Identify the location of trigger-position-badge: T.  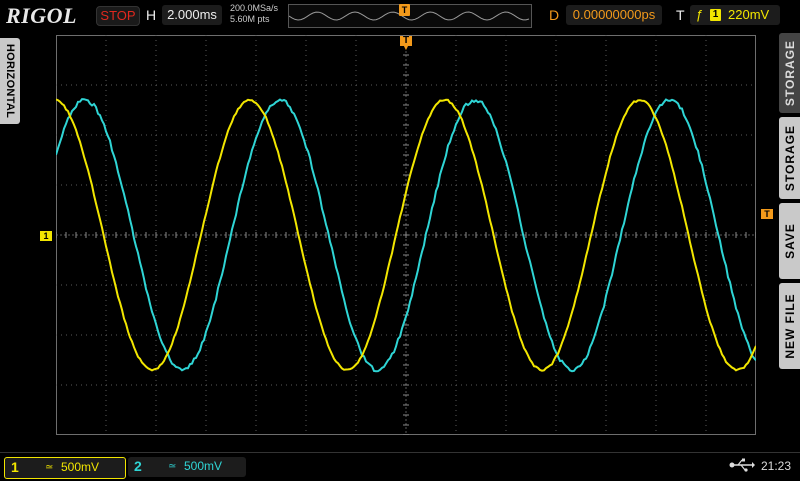
(404, 10).